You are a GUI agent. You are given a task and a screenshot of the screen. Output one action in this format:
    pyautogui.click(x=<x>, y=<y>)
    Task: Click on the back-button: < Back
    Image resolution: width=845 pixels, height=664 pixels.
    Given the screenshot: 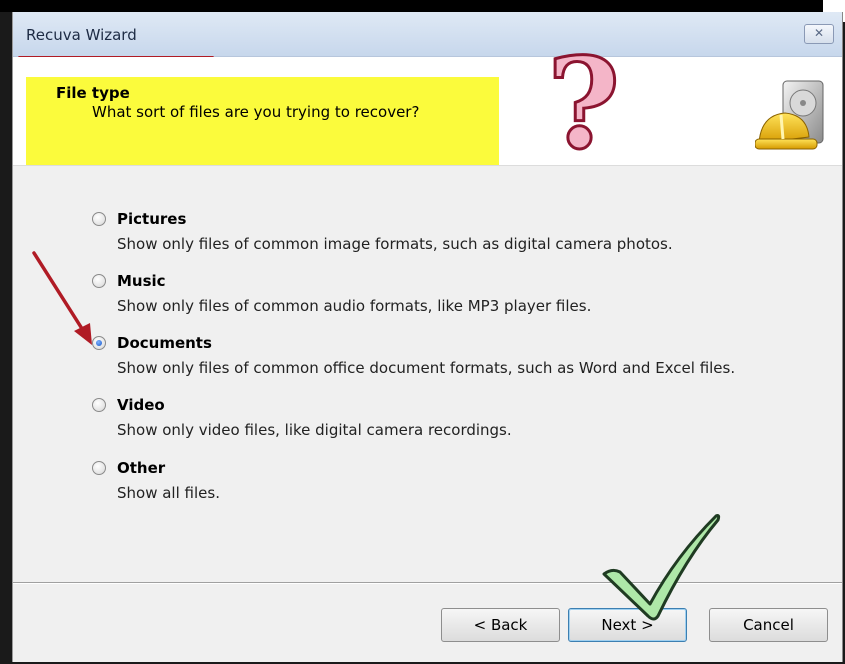 What is the action you would take?
    pyautogui.click(x=500, y=625)
    